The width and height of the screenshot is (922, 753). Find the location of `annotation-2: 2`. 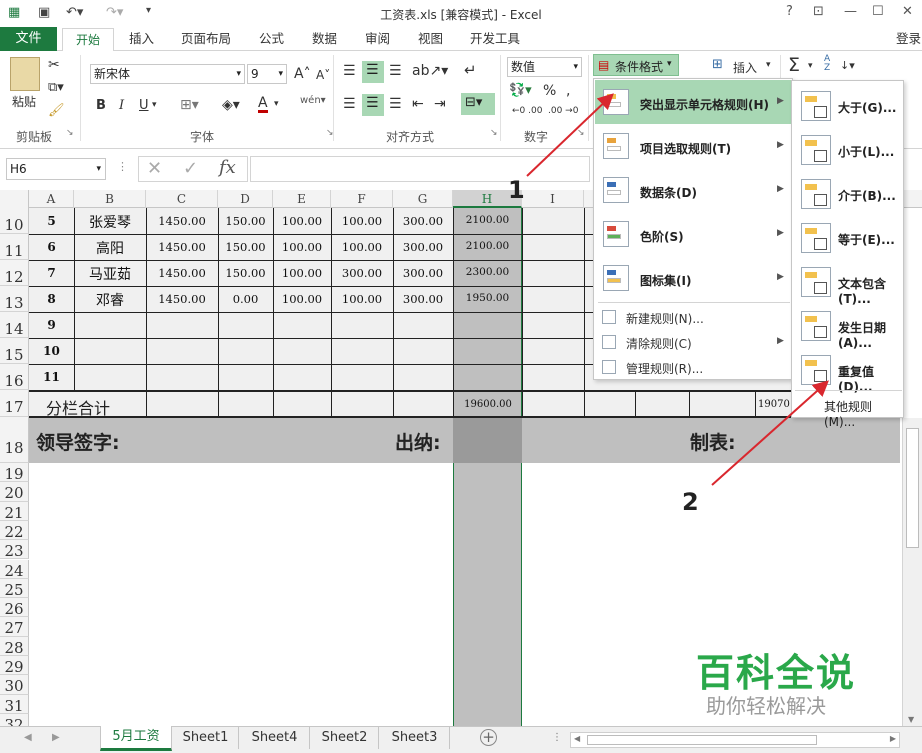

annotation-2: 2 is located at coordinates (690, 502).